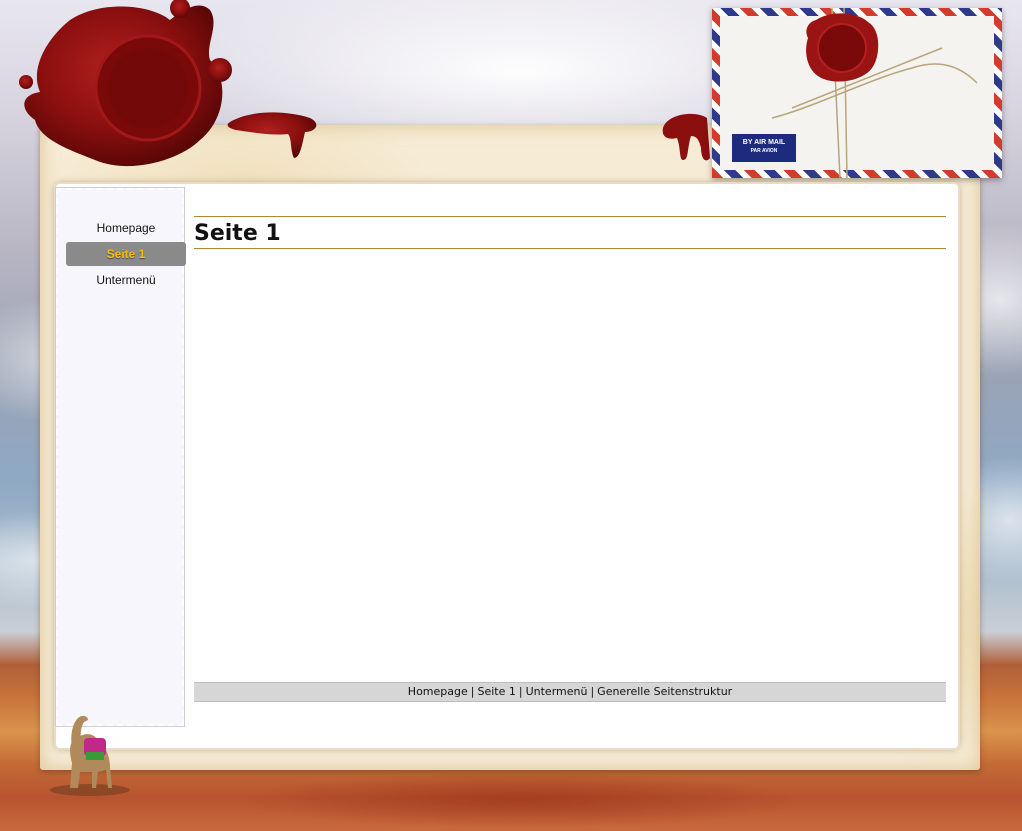 This screenshot has width=1022, height=831. I want to click on nav-item-seite-1: Seite 1, so click(126, 254).